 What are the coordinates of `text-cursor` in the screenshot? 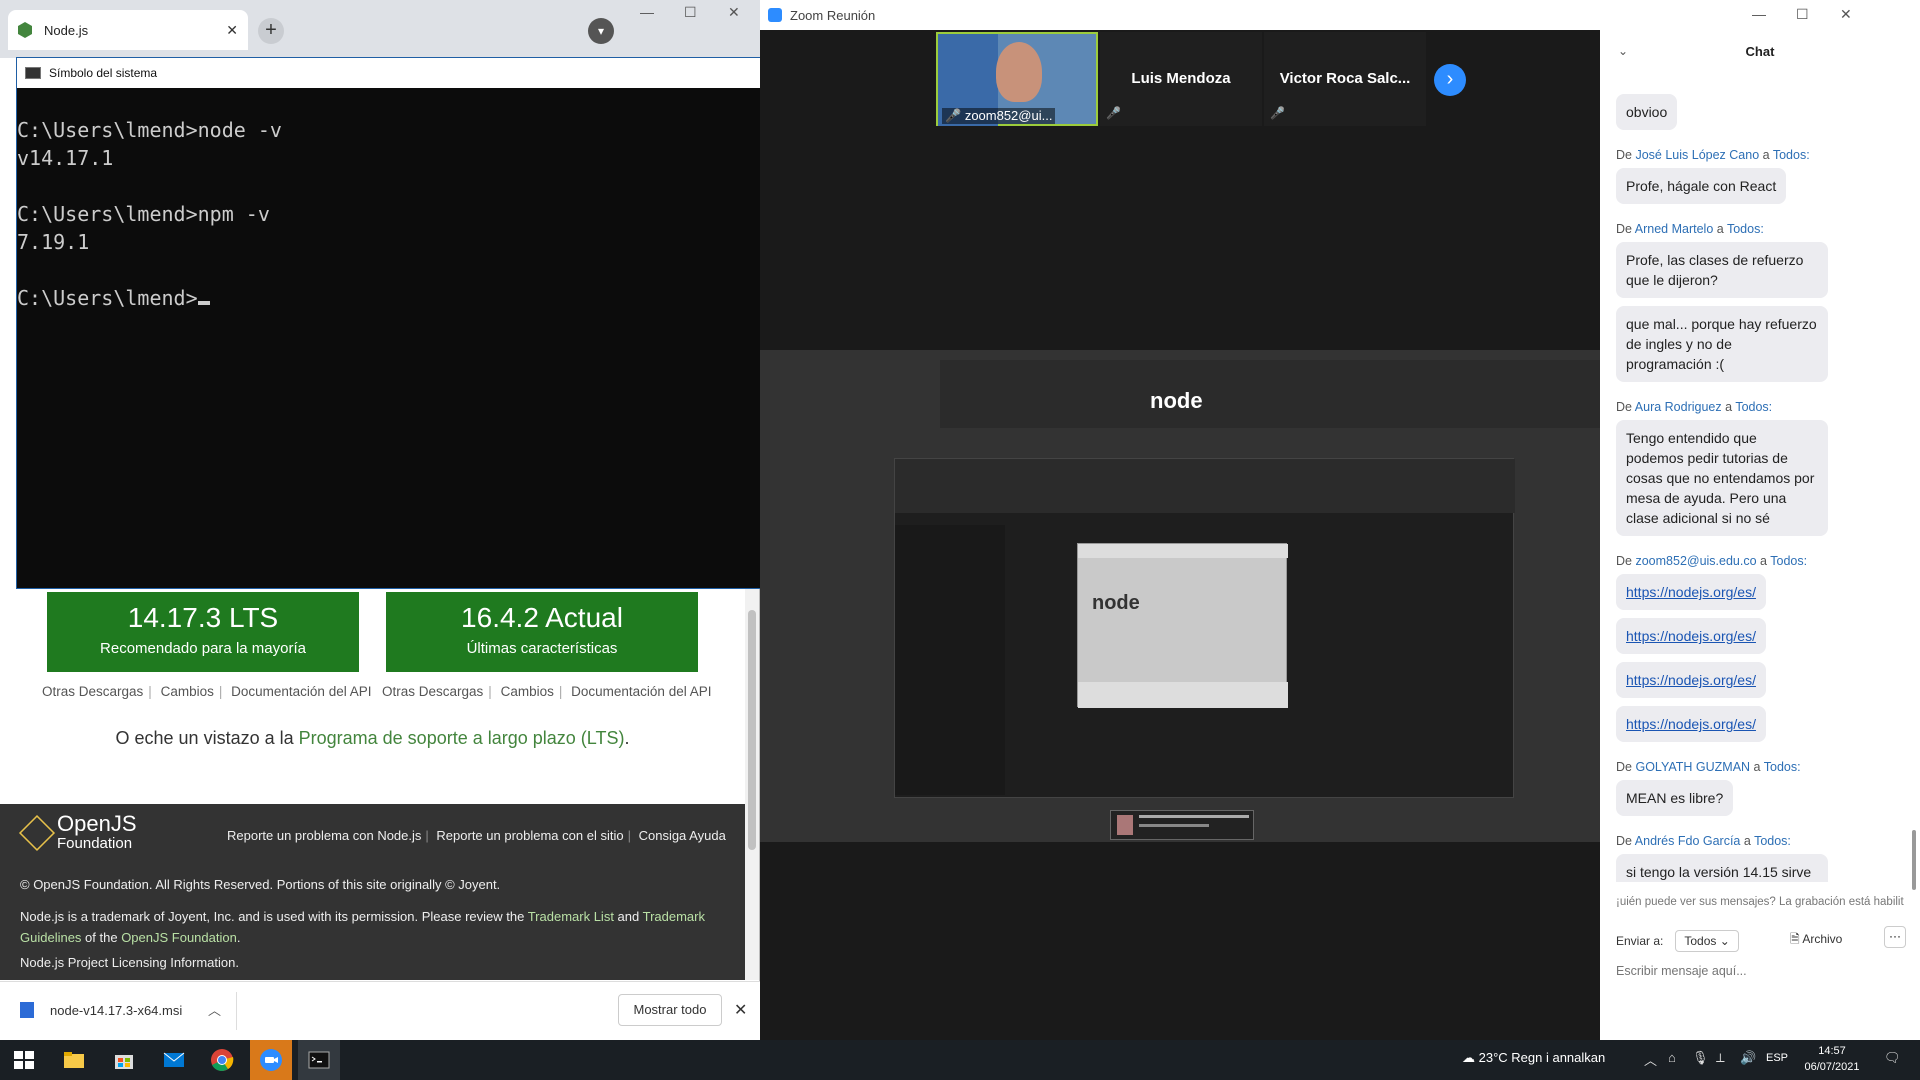 It's located at (203, 303).